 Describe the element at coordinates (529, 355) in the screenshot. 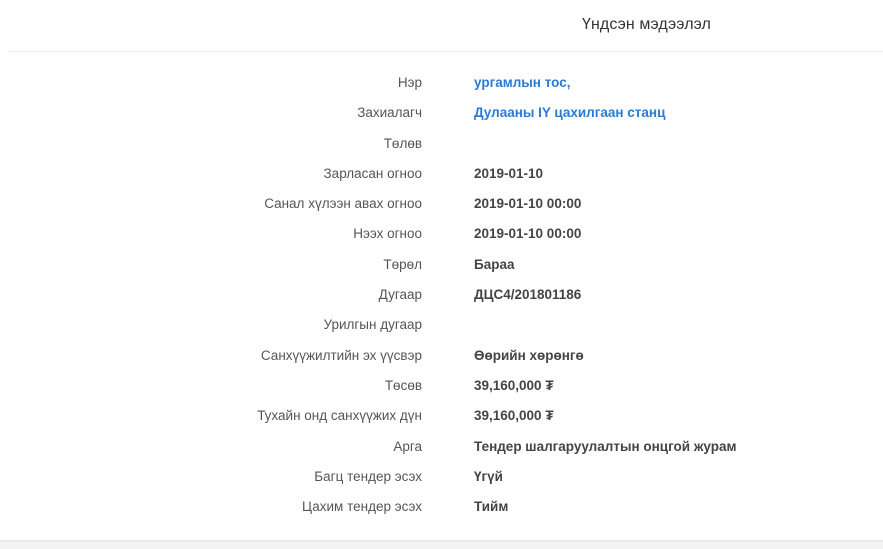

I see `funding-source-value: Өөрийн хөрөнгө` at that location.